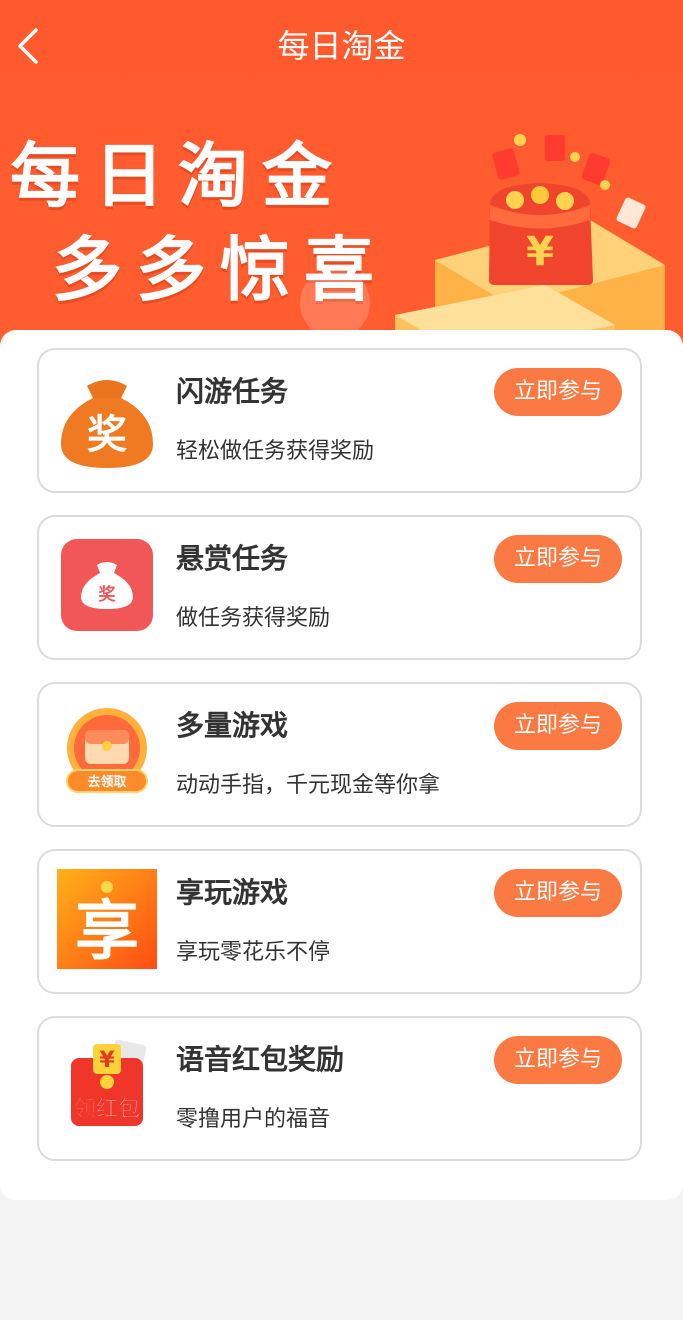 Image resolution: width=683 pixels, height=1320 pixels. What do you see at coordinates (232, 558) in the screenshot?
I see `task-title: 悬赏任务` at bounding box center [232, 558].